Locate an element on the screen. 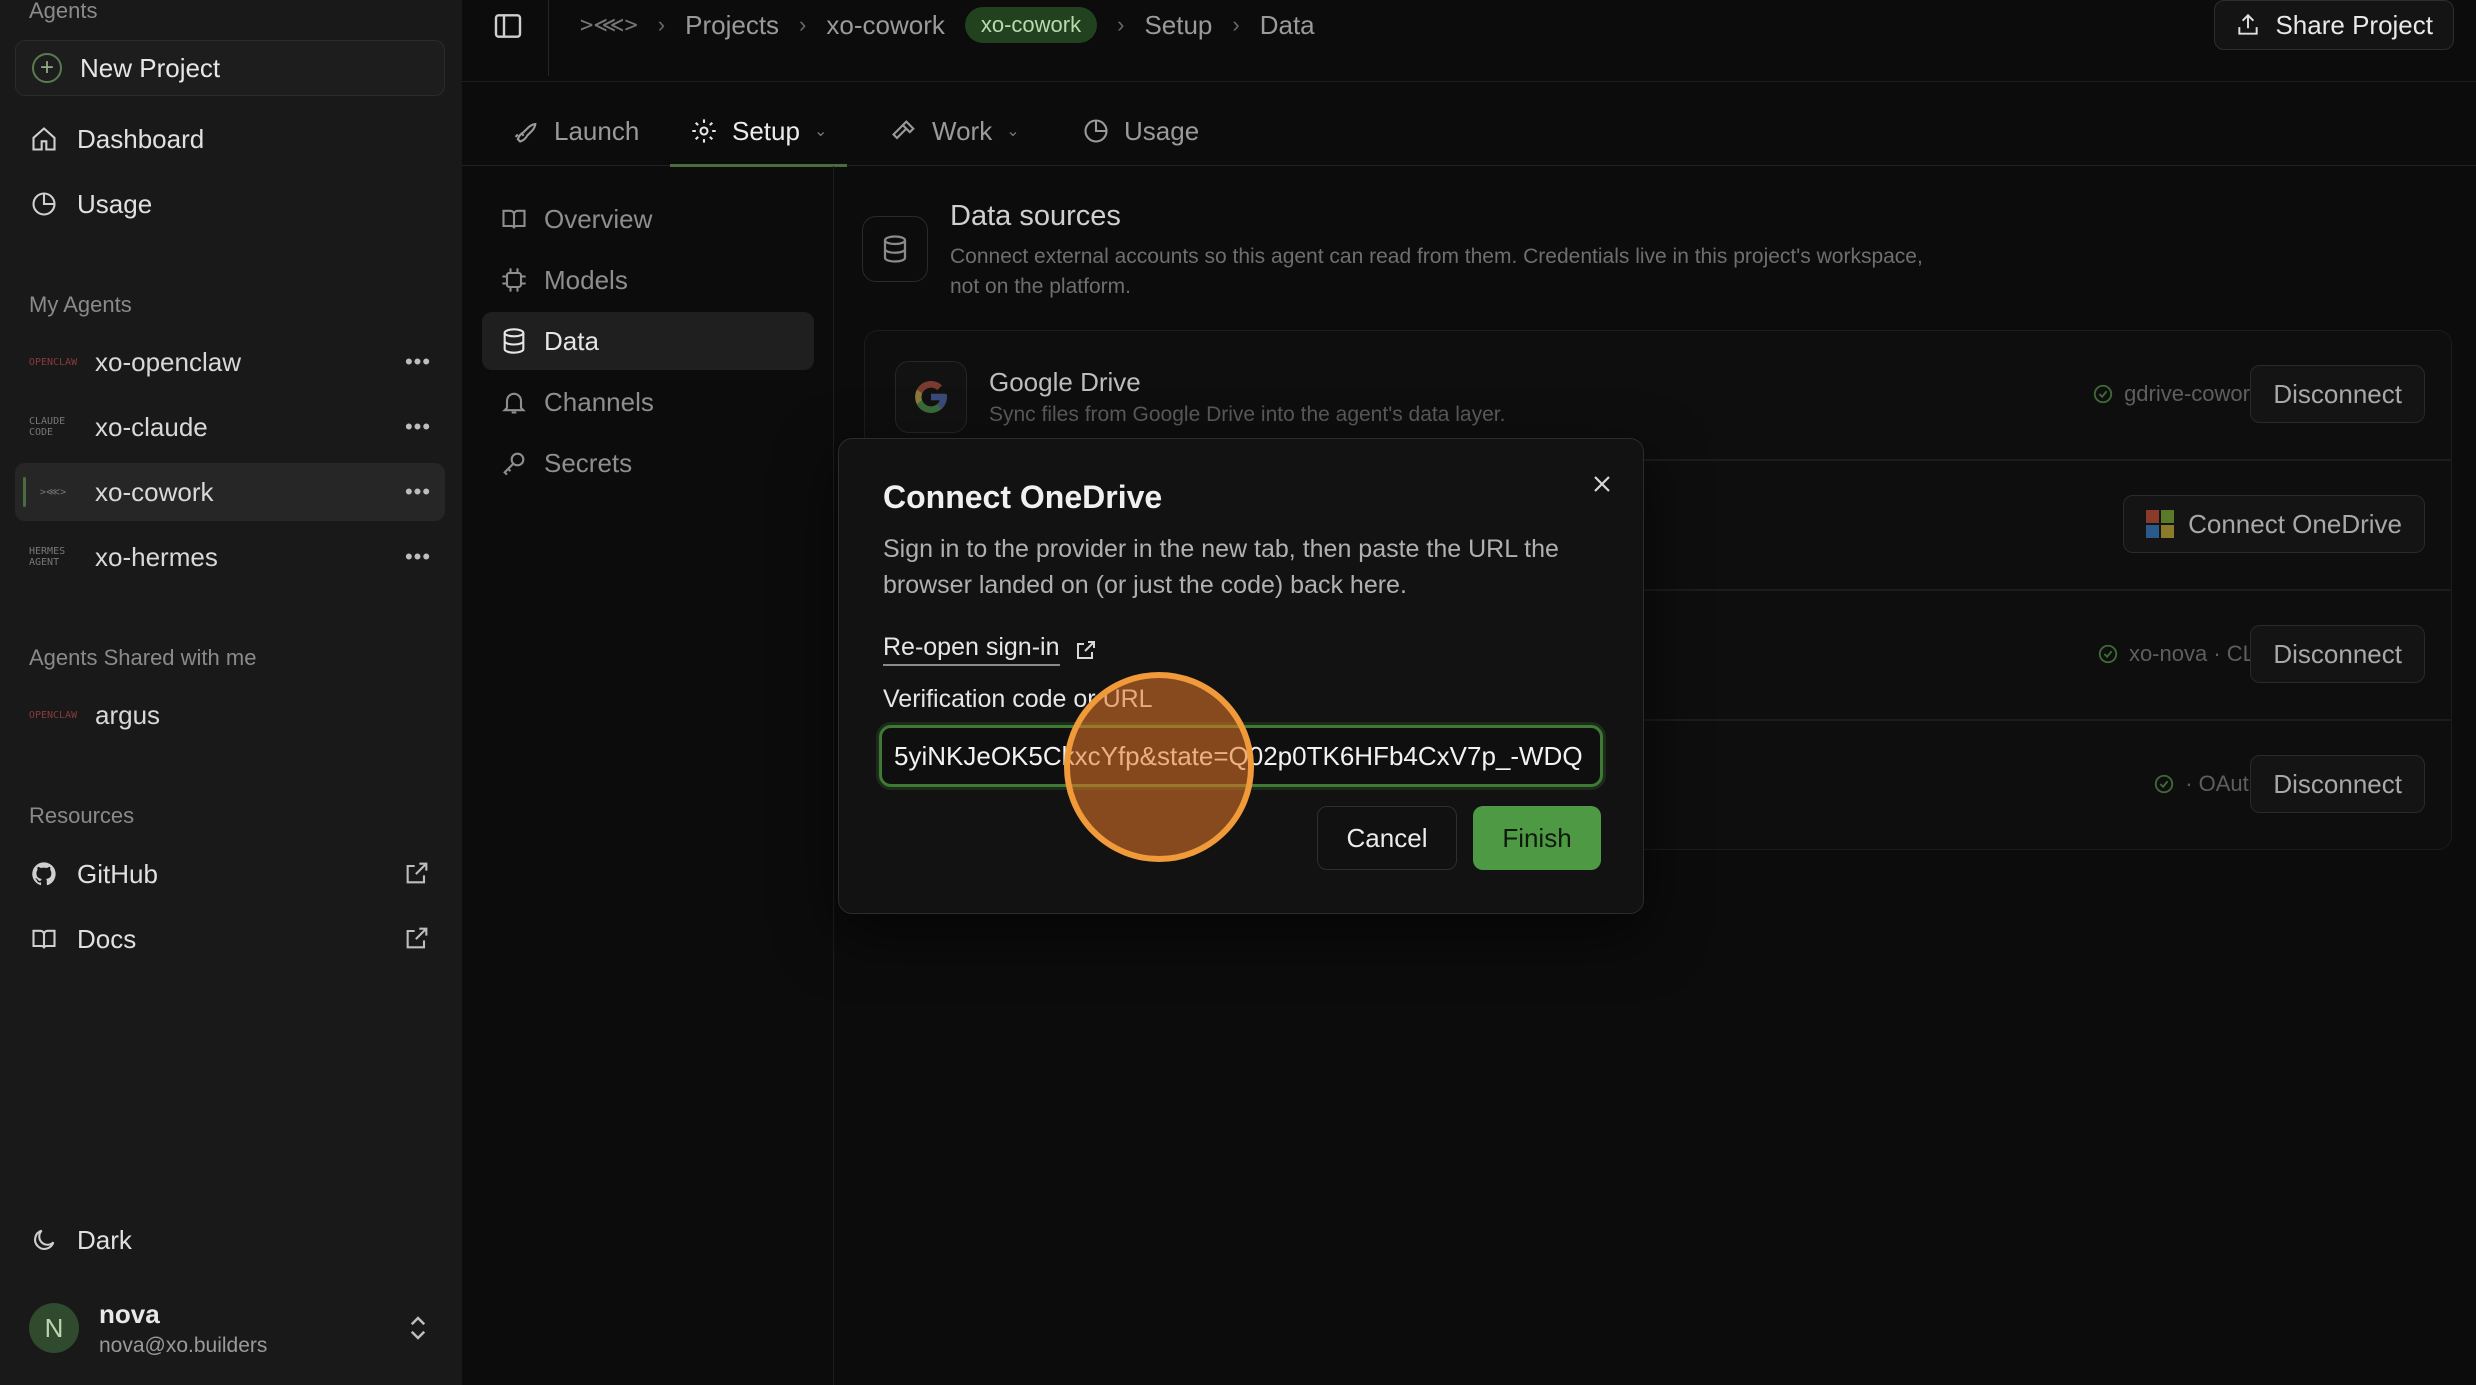  theme-toggle: Dark is located at coordinates (230, 1240).